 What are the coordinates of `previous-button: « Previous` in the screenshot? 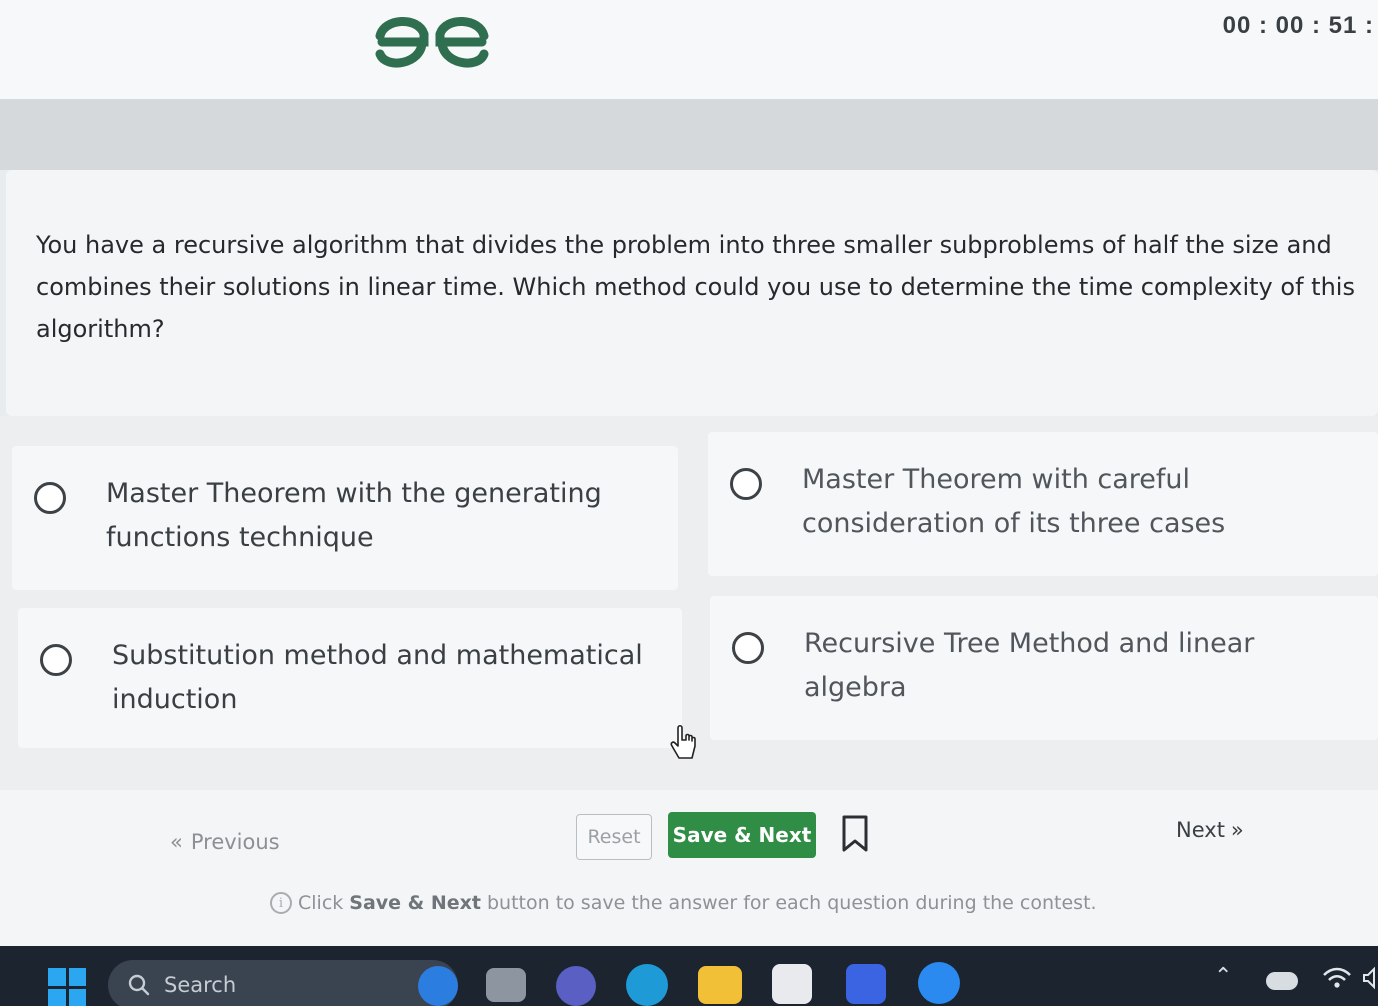 It's located at (225, 842).